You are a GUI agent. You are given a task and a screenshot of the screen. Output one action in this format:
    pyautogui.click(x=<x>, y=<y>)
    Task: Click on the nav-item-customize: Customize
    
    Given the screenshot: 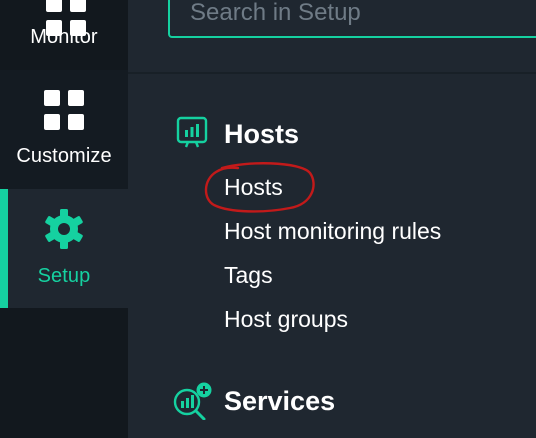 What is the action you would take?
    pyautogui.click(x=64, y=129)
    